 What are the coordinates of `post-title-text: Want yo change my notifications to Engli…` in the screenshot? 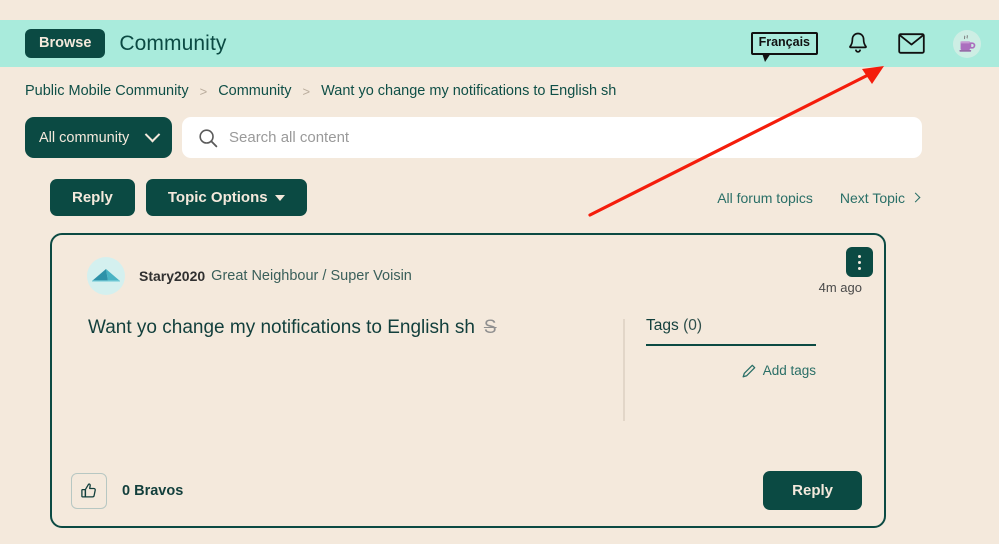 It's located at (281, 327).